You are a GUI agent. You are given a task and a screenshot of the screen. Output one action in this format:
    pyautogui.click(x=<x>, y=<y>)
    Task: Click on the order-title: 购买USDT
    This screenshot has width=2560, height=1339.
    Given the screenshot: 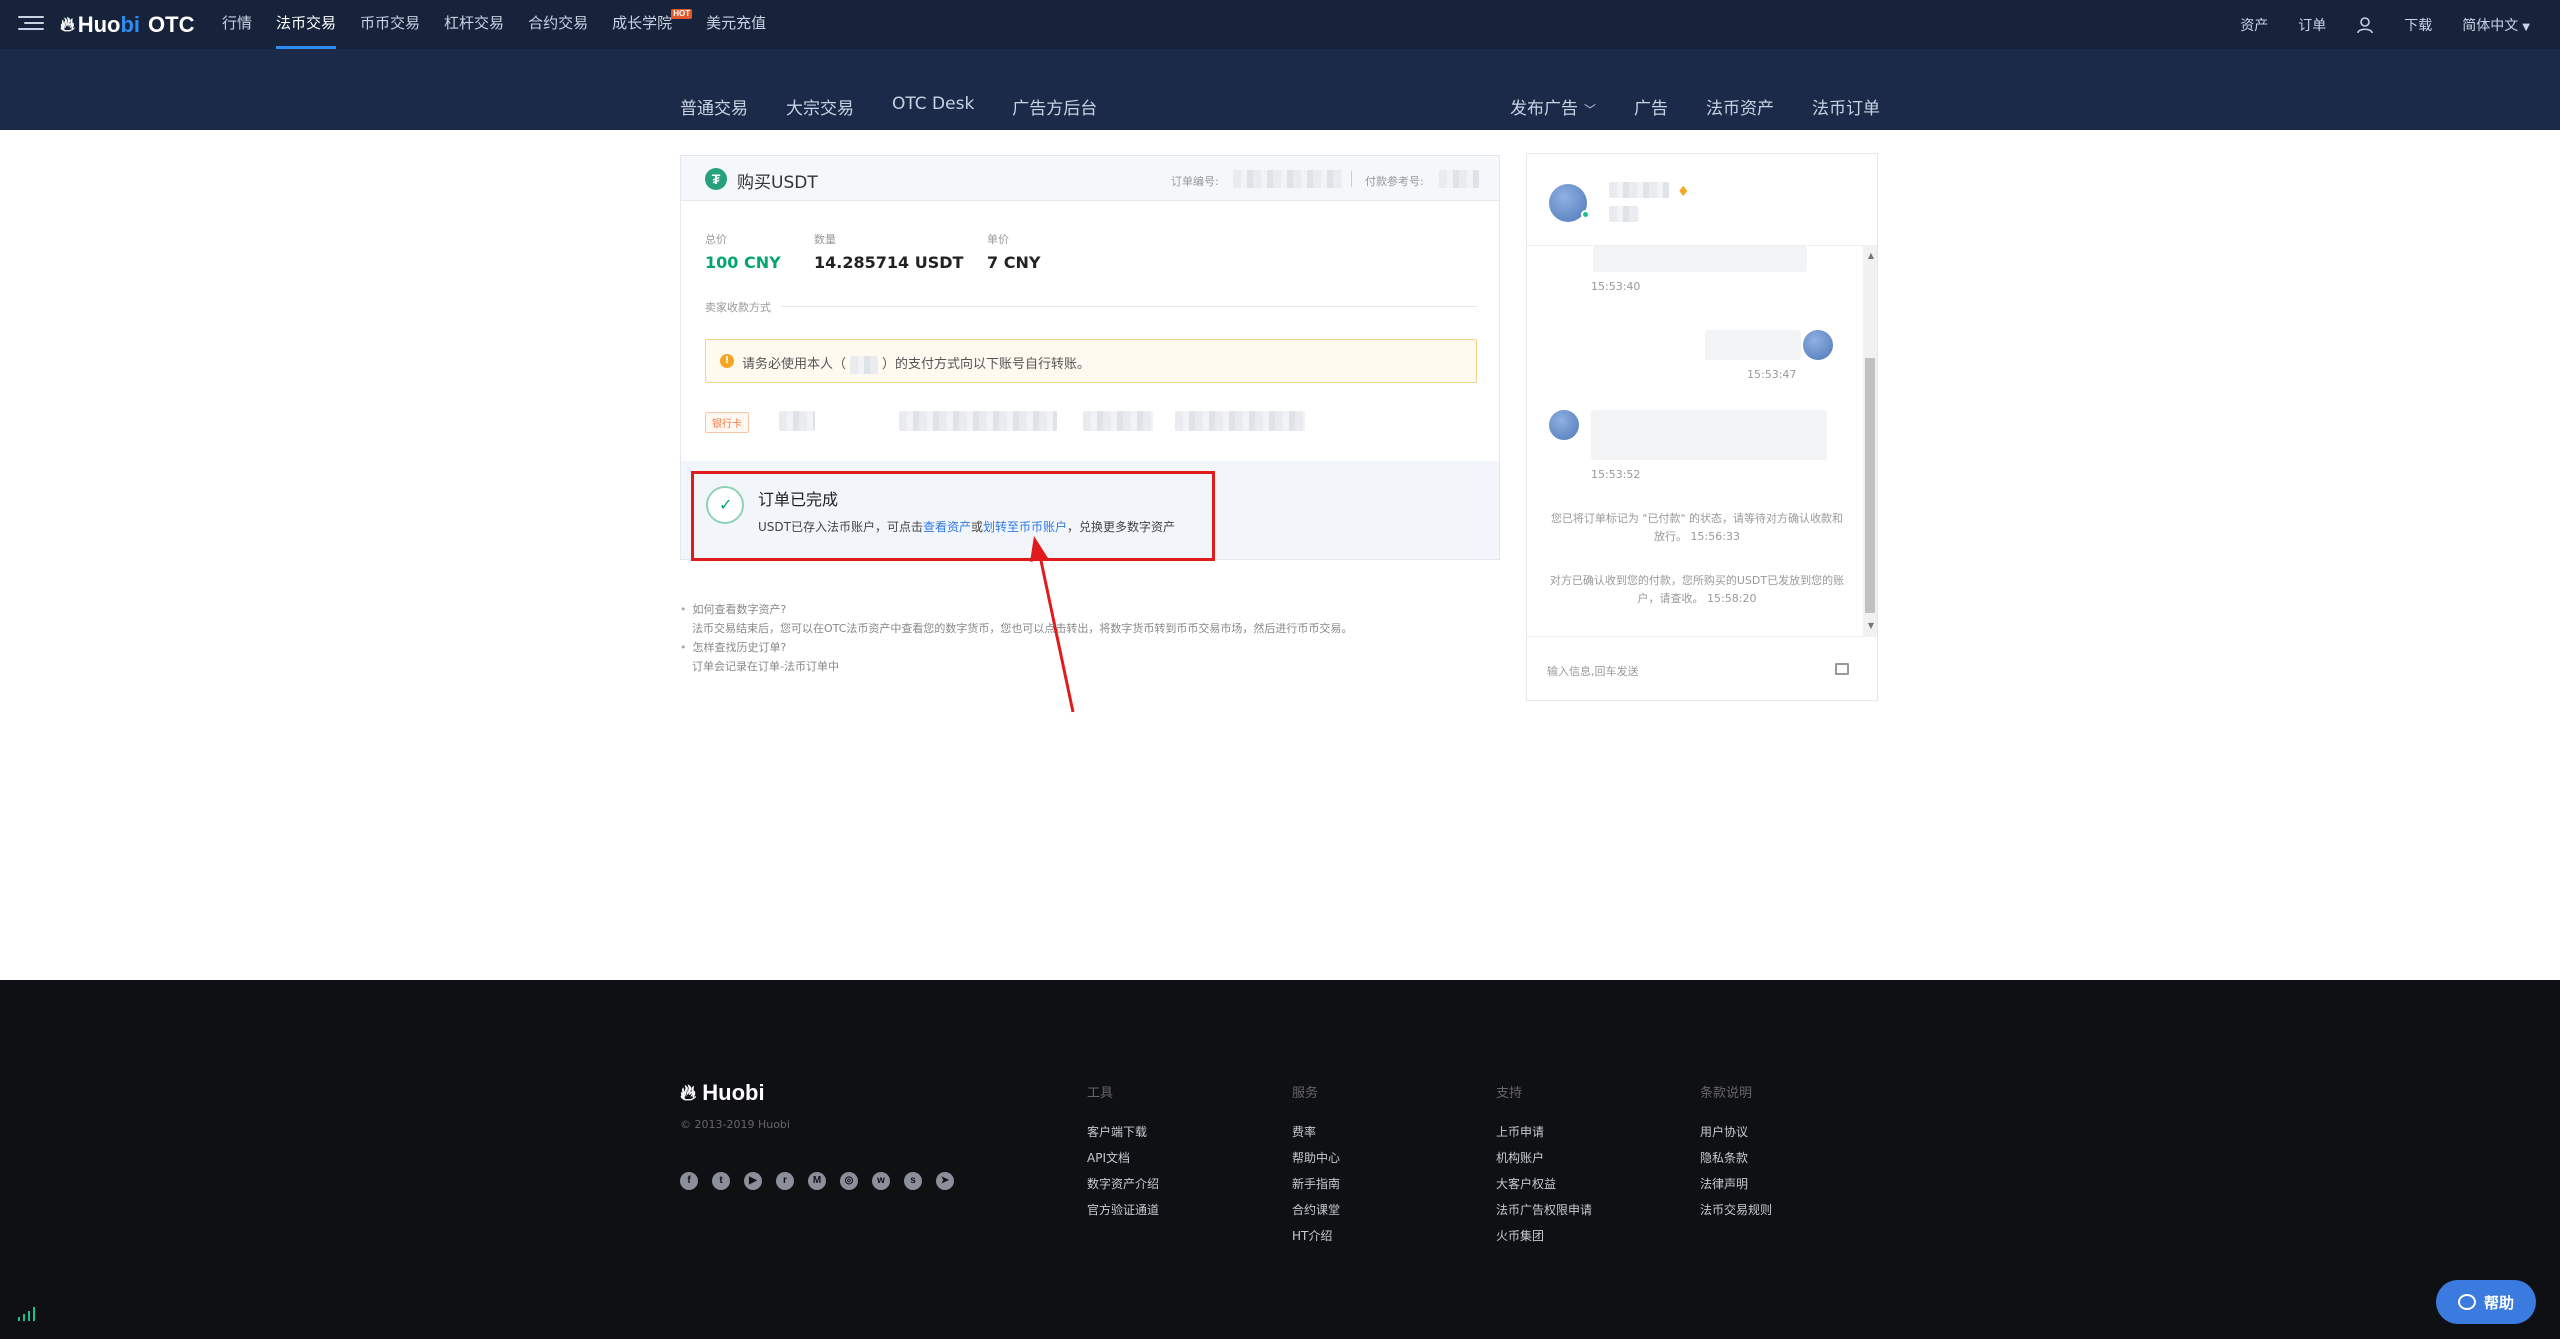 What is the action you would take?
    pyautogui.click(x=777, y=183)
    